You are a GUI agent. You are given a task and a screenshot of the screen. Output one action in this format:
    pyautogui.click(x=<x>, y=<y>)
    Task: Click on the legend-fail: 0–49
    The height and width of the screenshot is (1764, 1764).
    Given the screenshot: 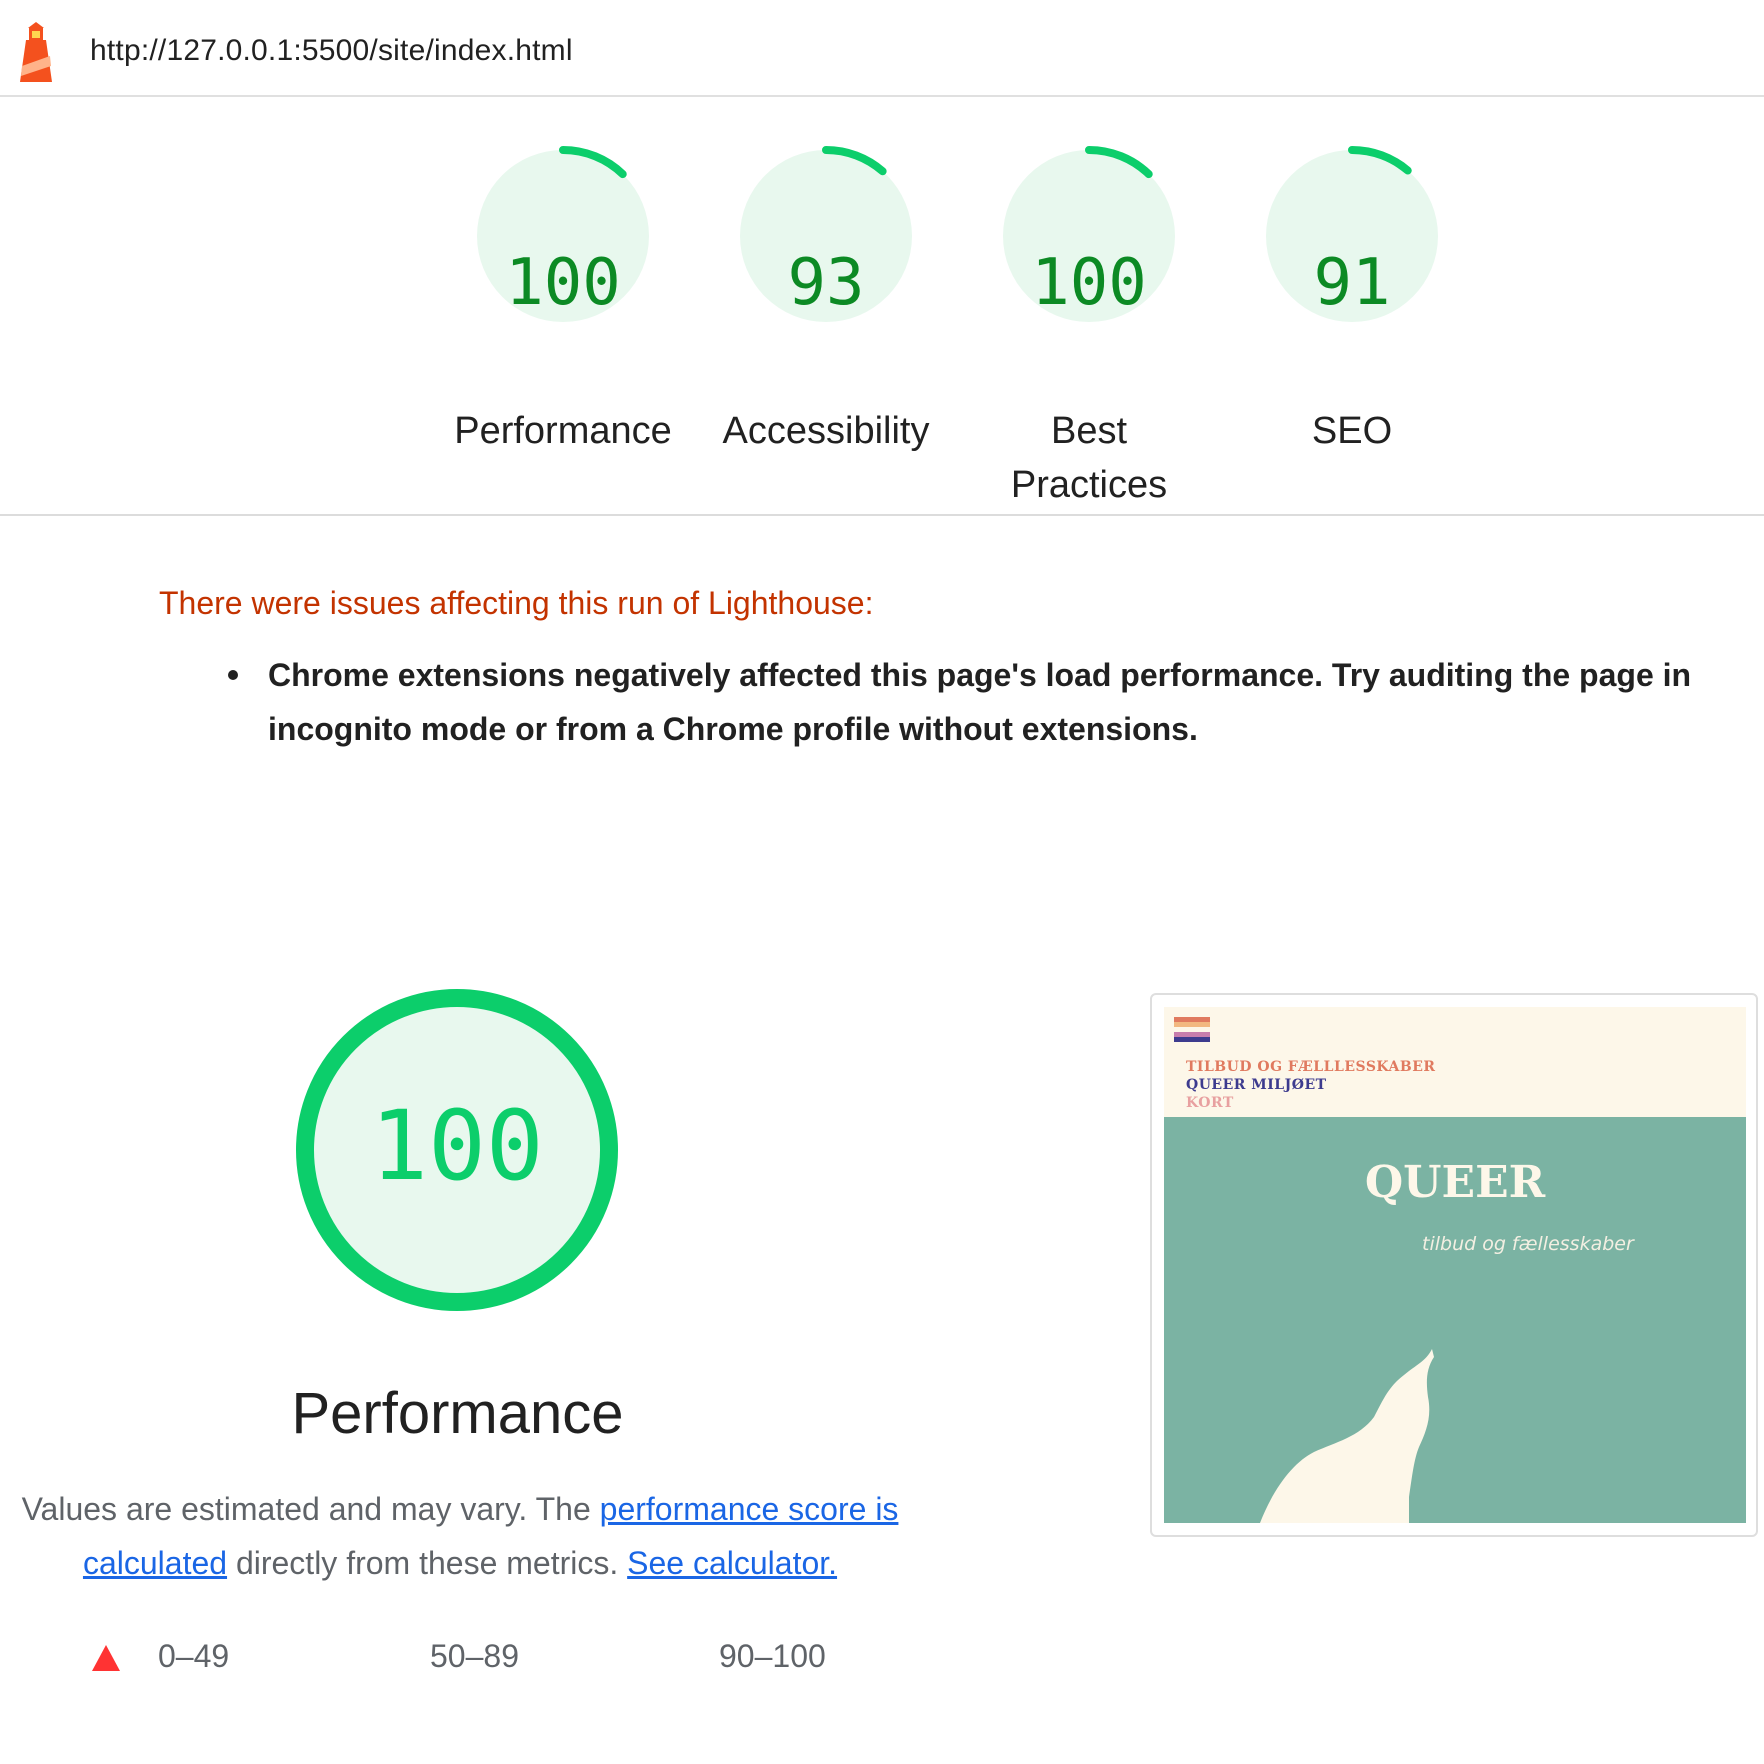 What is the action you would take?
    pyautogui.click(x=194, y=1656)
    